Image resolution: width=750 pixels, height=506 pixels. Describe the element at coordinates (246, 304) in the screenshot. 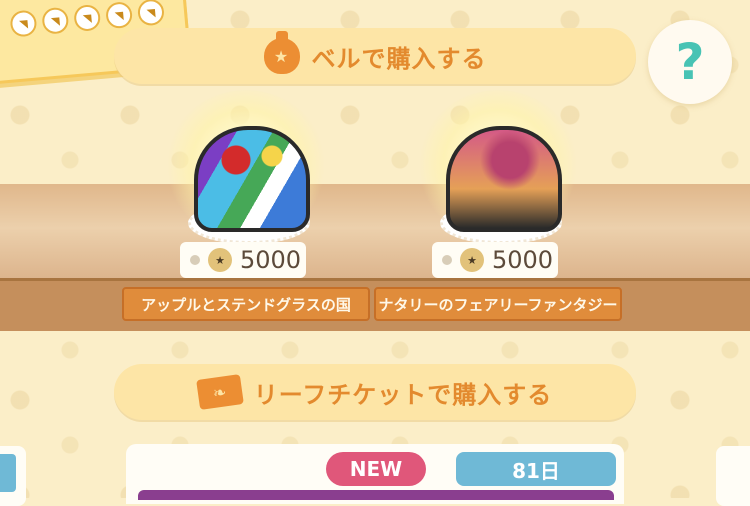

I see `item-name-label: アップルとステンドグラスの国` at that location.